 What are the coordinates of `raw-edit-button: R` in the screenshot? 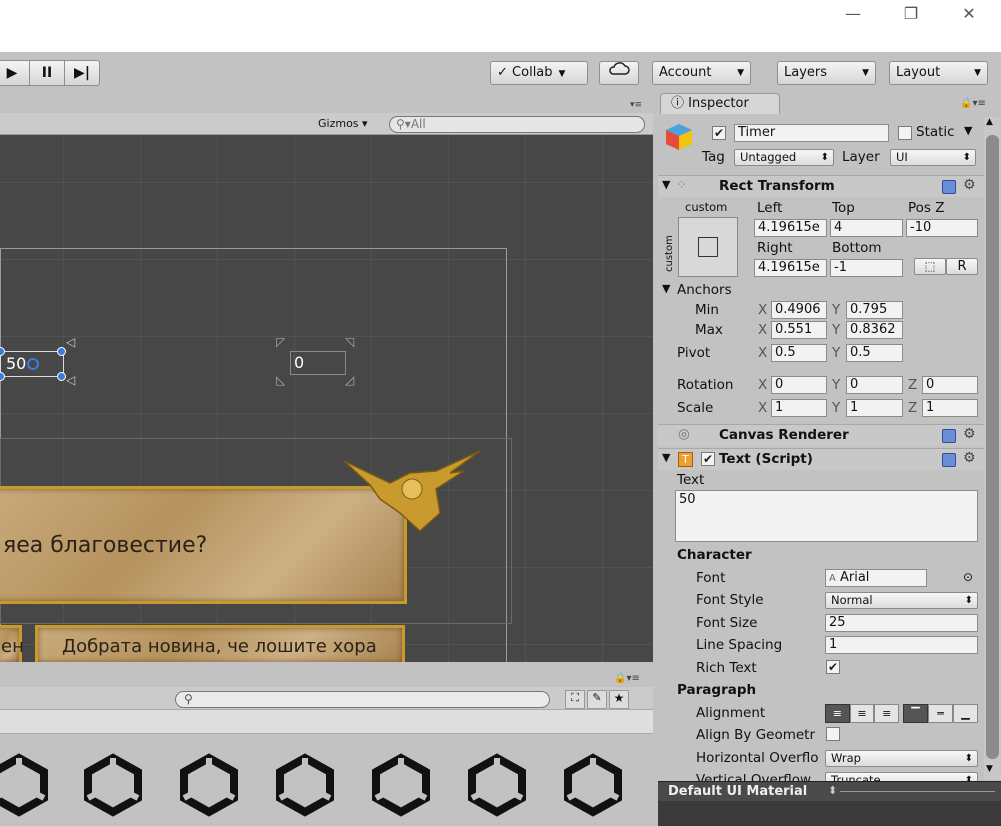 It's located at (962, 266).